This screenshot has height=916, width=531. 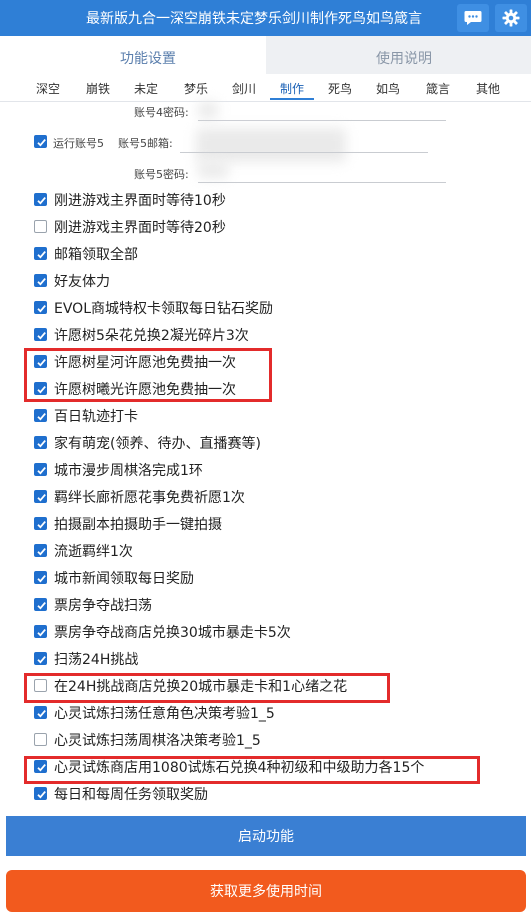 I want to click on acc4-password-label: 账号4密码:, so click(x=161, y=112).